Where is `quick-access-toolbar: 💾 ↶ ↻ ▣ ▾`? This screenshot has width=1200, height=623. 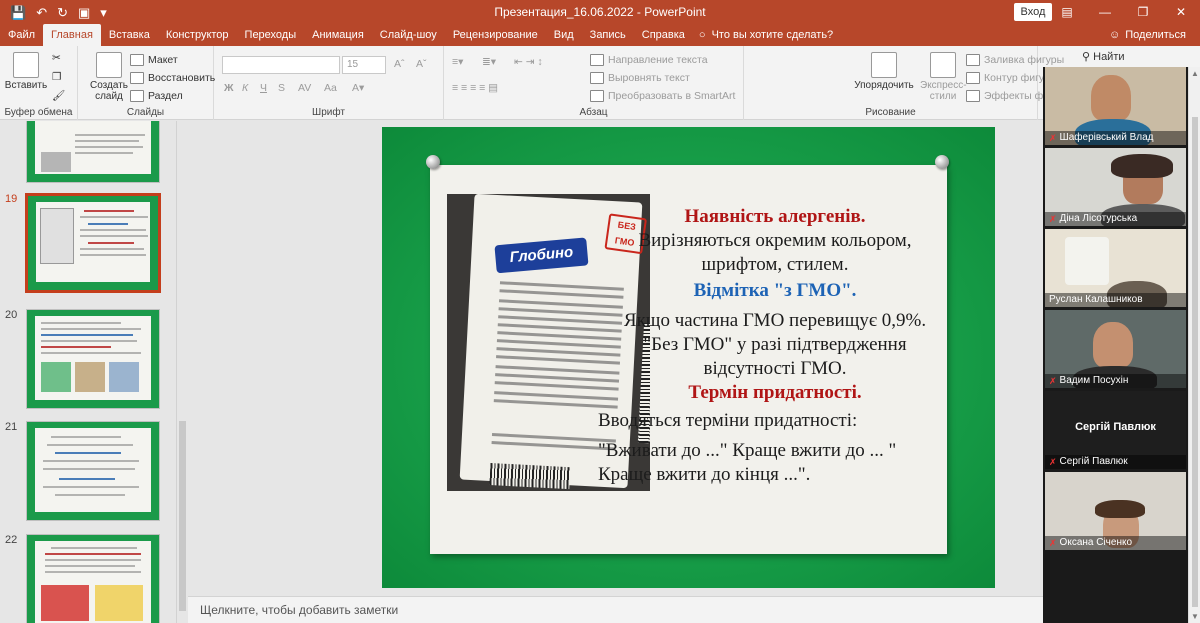
quick-access-toolbar: 💾 ↶ ↻ ▣ ▾ is located at coordinates (90, 12).